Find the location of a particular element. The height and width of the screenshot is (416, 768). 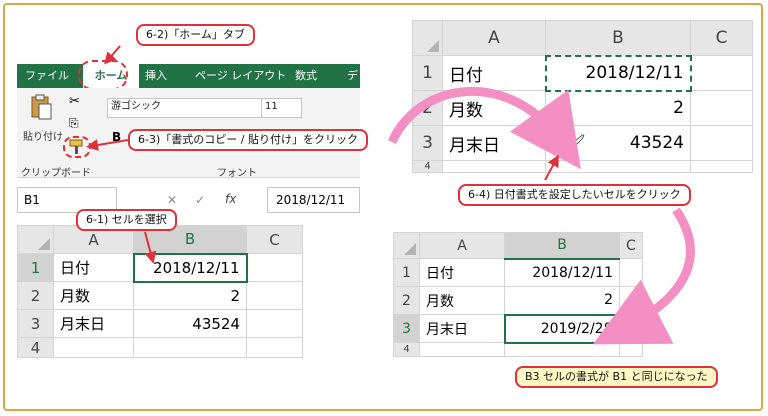

callout-result: B3 セルの書式が B1 と同じになった is located at coordinates (616, 377).